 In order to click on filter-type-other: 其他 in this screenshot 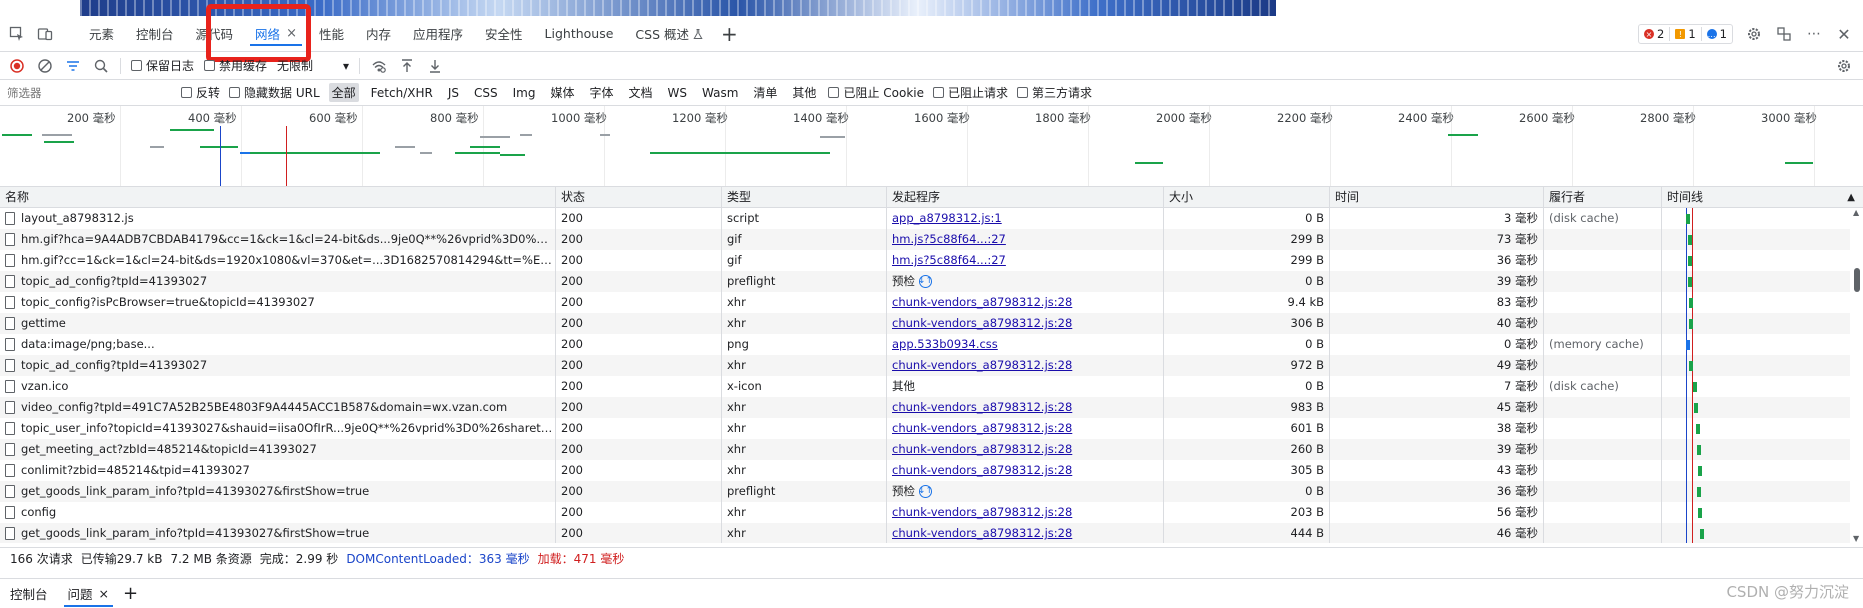, I will do `click(804, 92)`.